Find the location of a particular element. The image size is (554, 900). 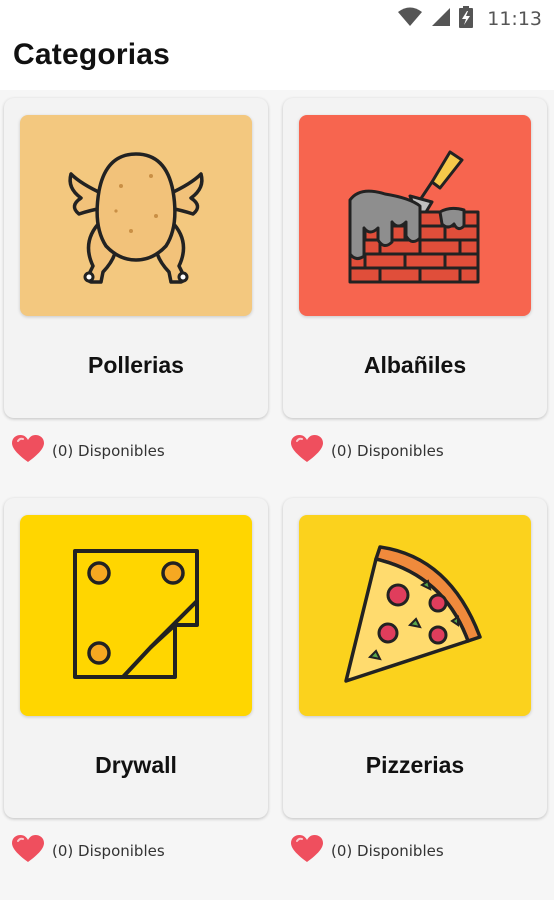

category-label: Pizzerias is located at coordinates (415, 765).